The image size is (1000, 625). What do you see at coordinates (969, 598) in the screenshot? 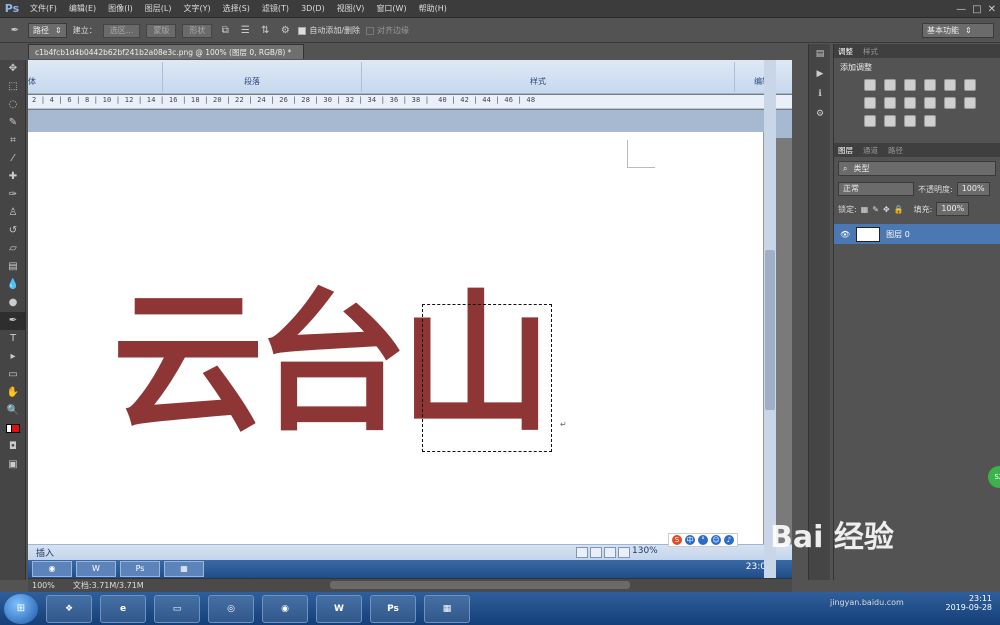
I see `clock-time: 23:11` at bounding box center [969, 598].